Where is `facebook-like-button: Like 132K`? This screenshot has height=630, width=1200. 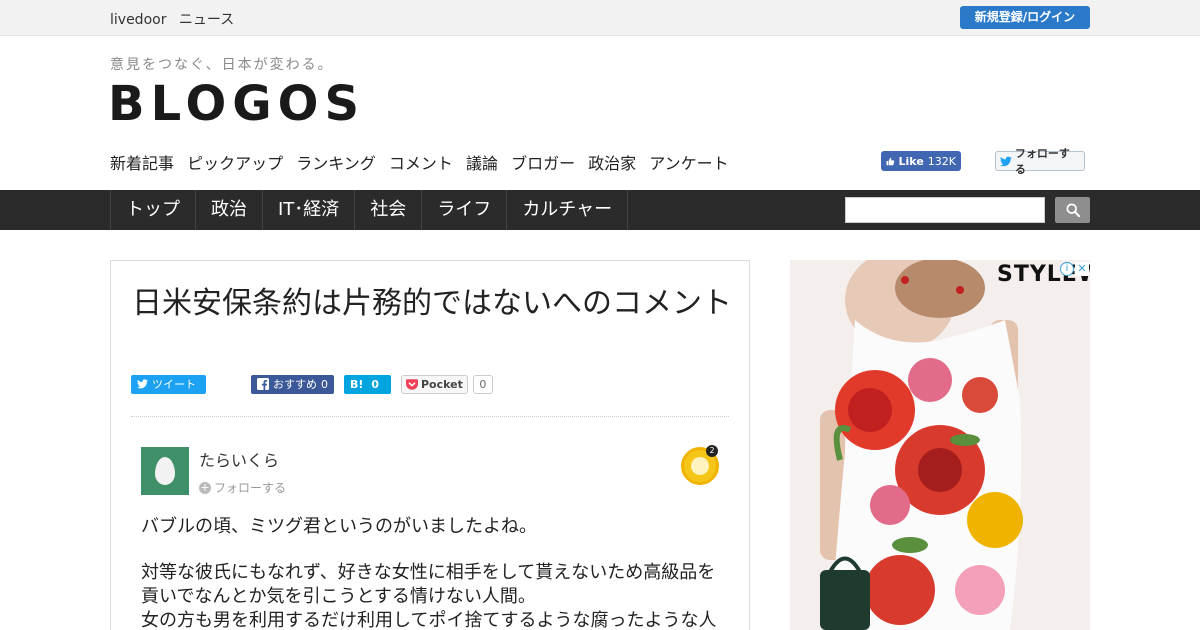 facebook-like-button: Like 132K is located at coordinates (921, 161).